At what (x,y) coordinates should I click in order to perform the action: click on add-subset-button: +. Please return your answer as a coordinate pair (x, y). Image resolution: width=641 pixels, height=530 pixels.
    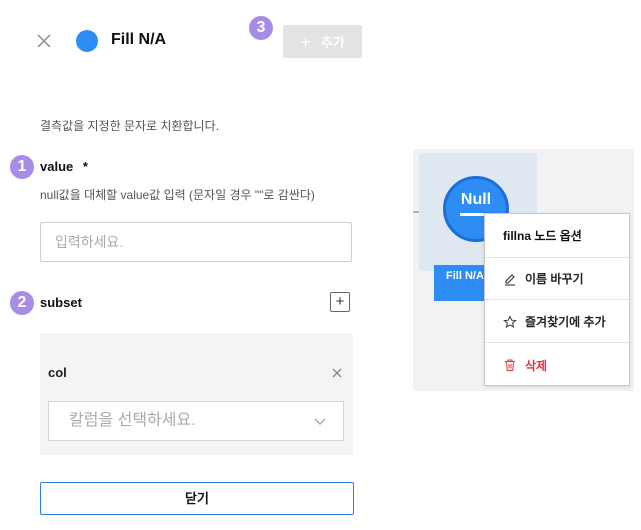
    Looking at the image, I should click on (340, 302).